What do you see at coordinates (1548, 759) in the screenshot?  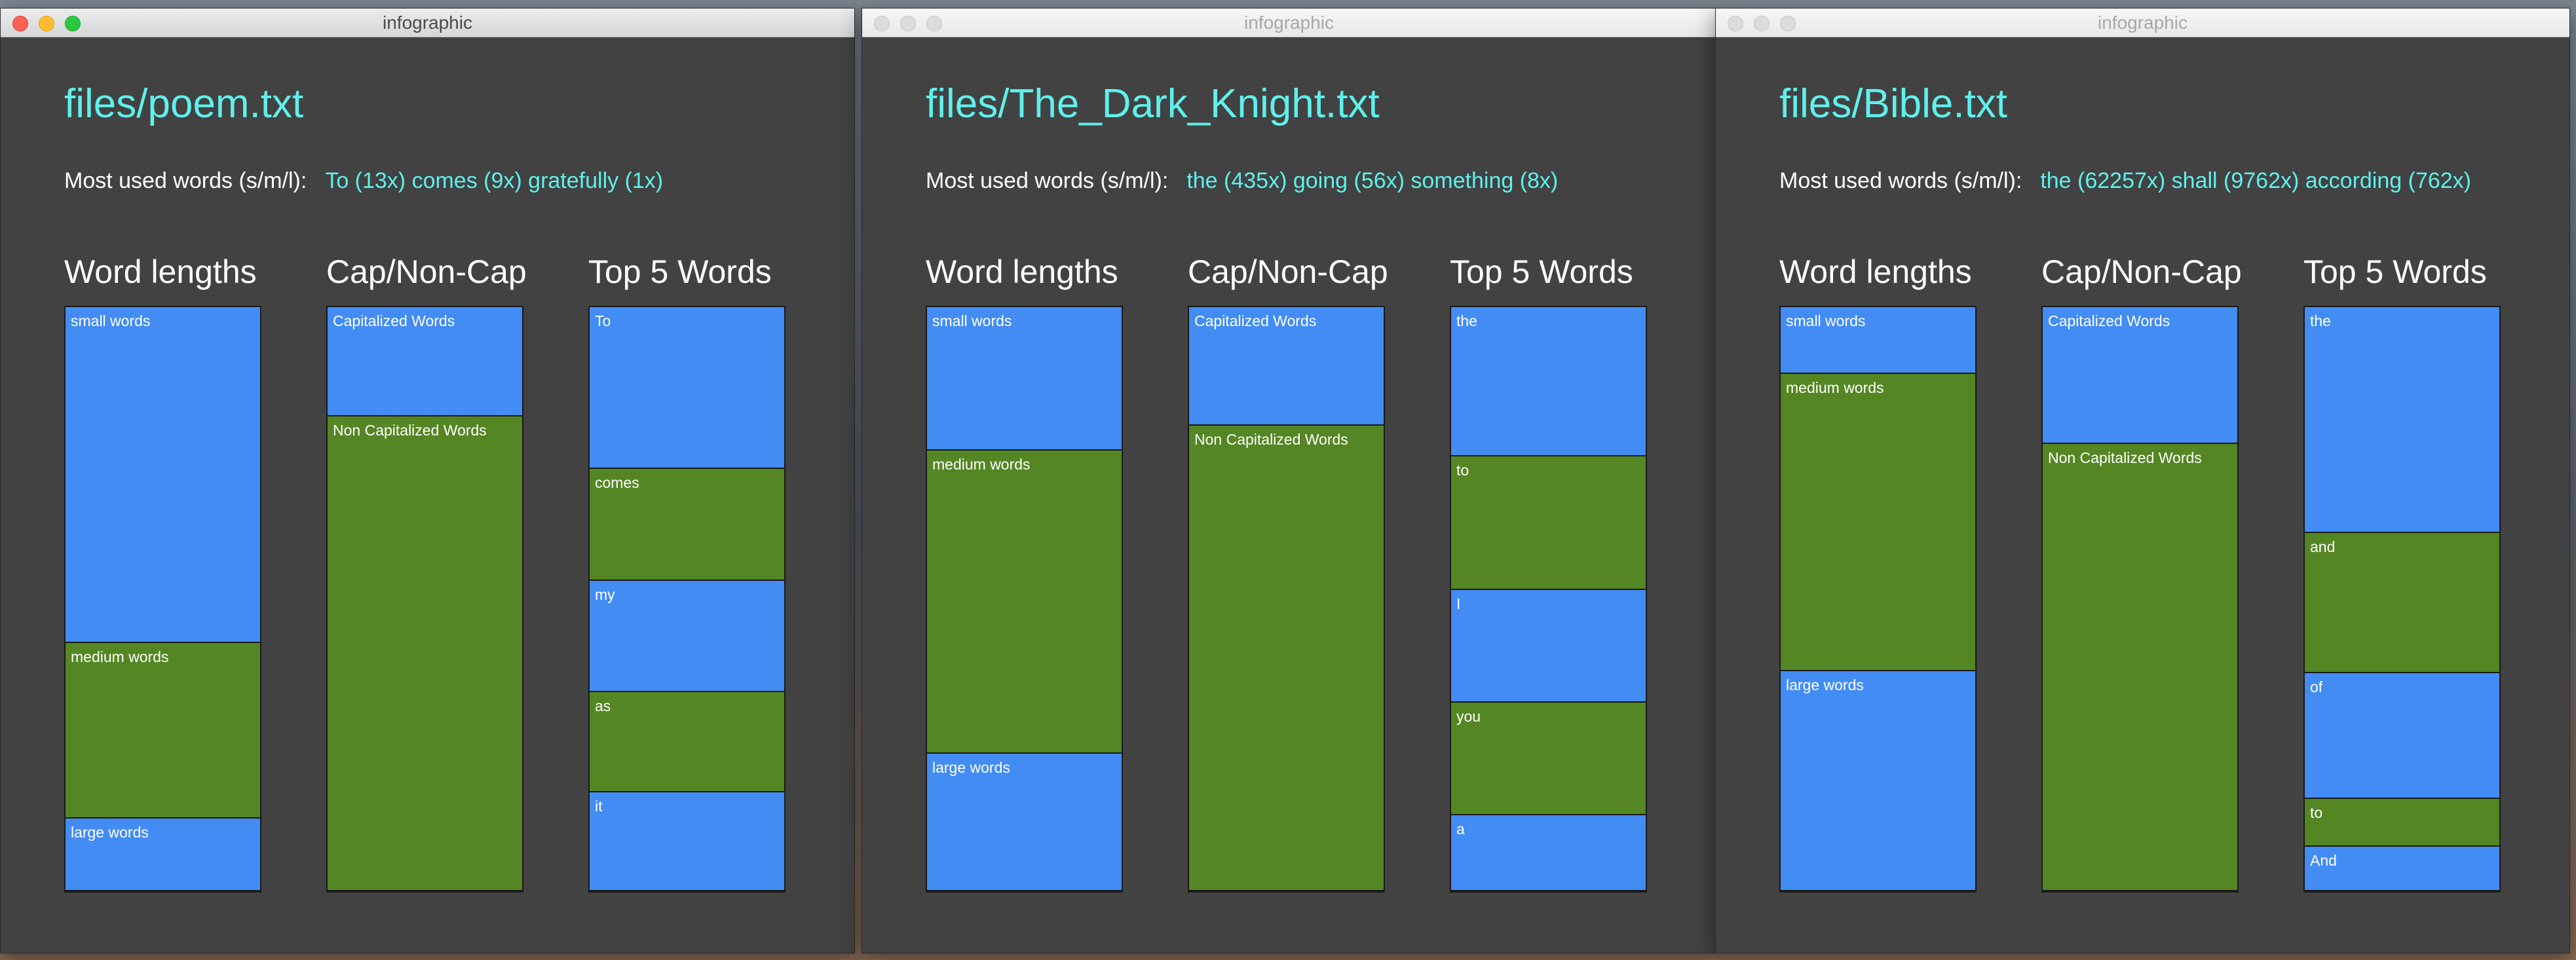 I see `top-words-segment: you` at bounding box center [1548, 759].